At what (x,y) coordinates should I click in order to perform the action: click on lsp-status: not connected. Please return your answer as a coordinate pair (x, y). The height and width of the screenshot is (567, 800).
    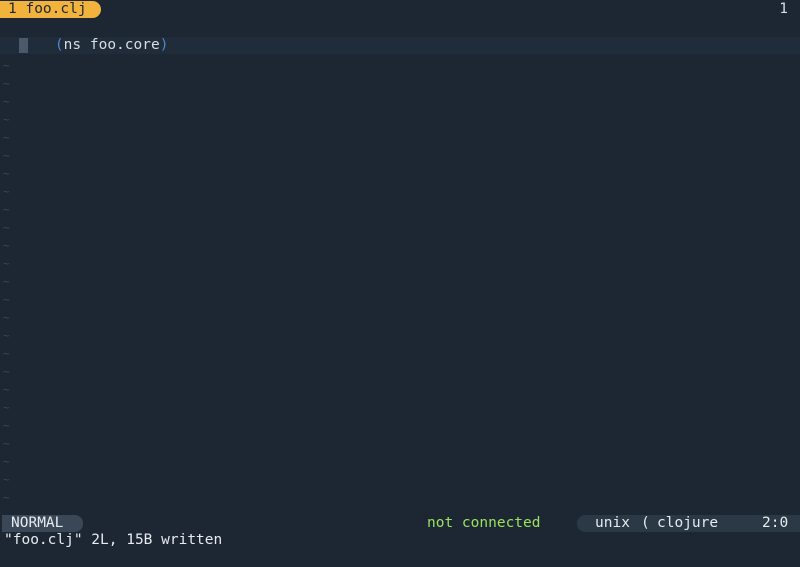
    Looking at the image, I should click on (484, 523).